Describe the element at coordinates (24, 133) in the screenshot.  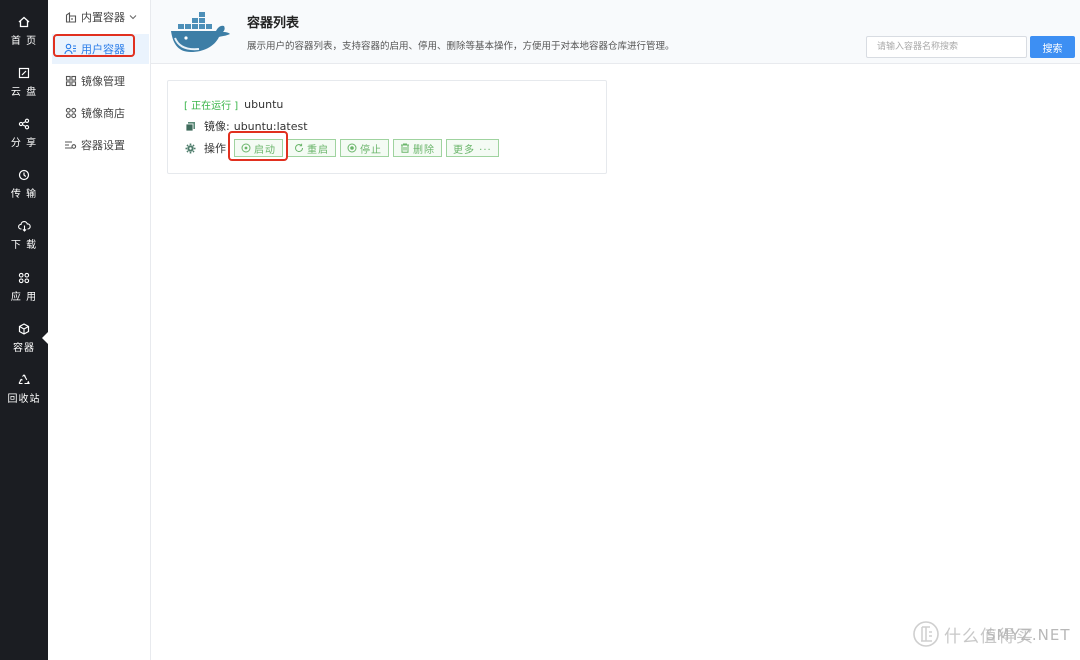
I see `rail-item-share: 分 享` at that location.